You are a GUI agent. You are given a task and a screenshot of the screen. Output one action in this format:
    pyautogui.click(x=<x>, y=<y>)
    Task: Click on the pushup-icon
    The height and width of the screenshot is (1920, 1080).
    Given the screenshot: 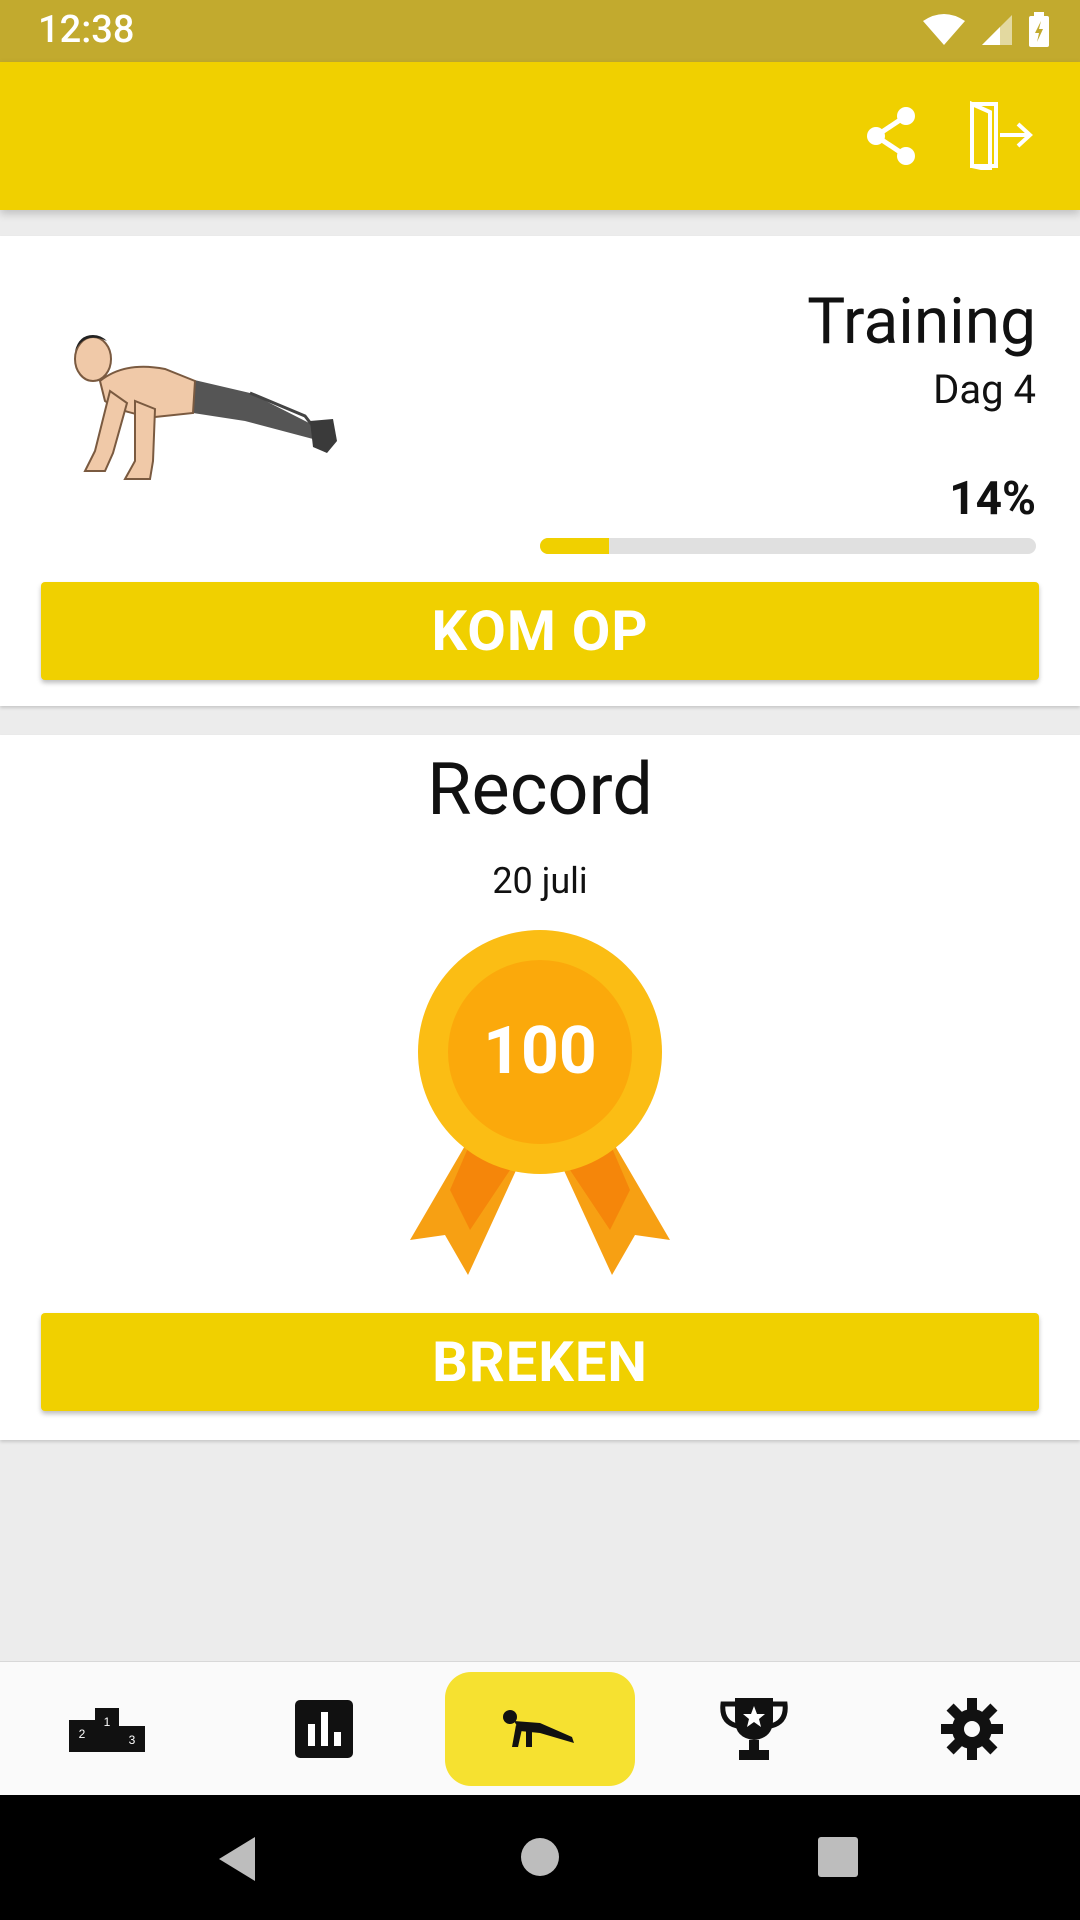 What is the action you would take?
    pyautogui.click(x=538, y=1728)
    